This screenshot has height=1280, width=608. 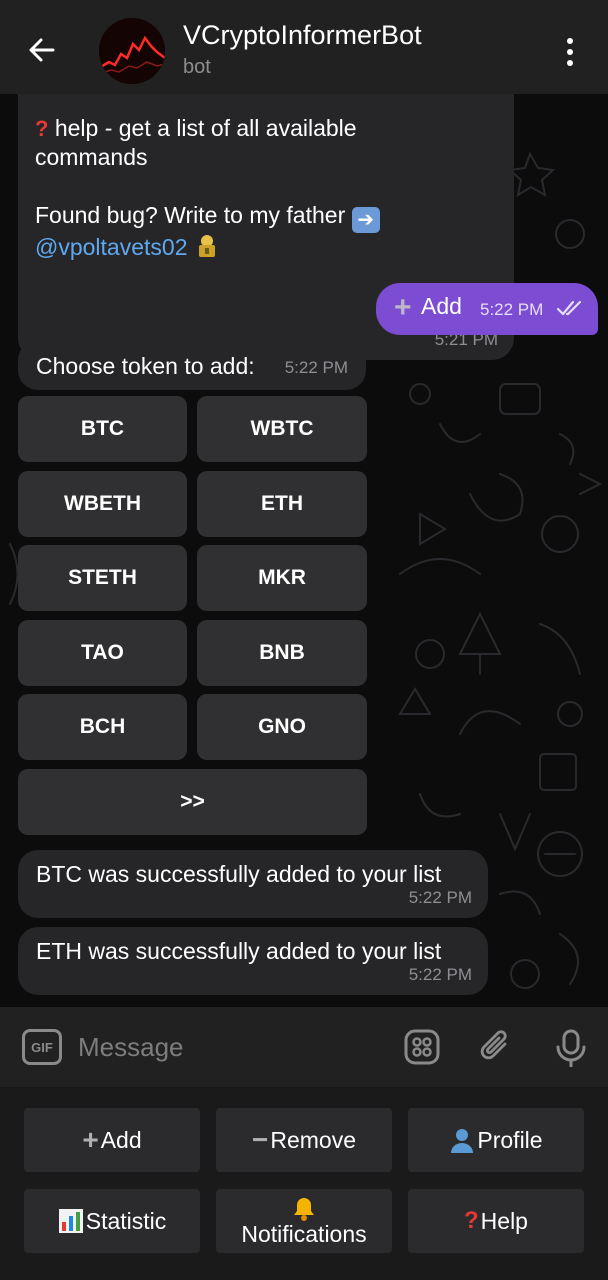 I want to click on token-button-wbeth: WBETH, so click(x=102, y=504).